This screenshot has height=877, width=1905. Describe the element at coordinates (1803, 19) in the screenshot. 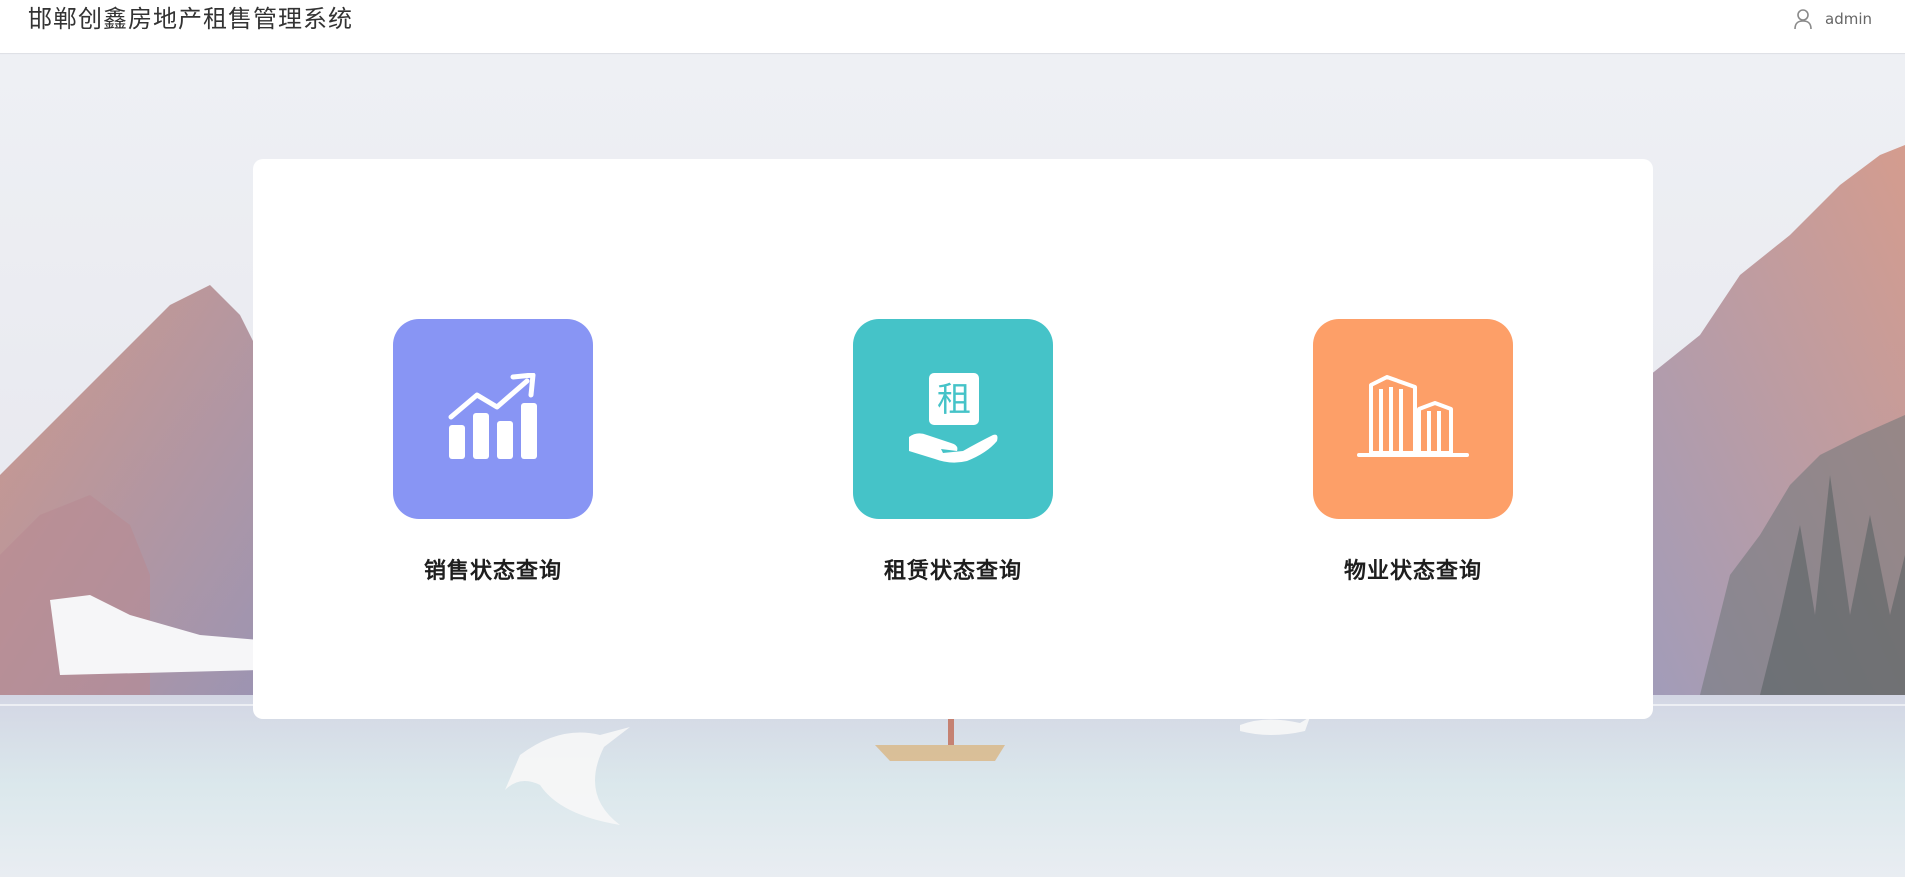

I see `user-icon` at that location.